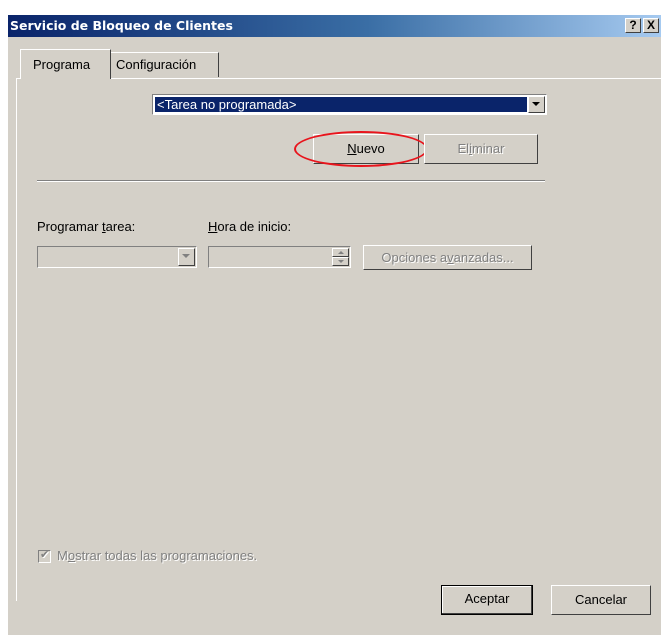 Image resolution: width=661 pixels, height=635 pixels. I want to click on schedule-task-select, so click(117, 257).